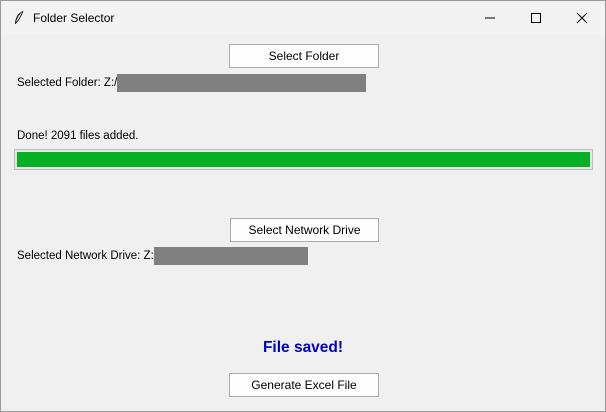  I want to click on file-saved-message: File saved!, so click(303, 347).